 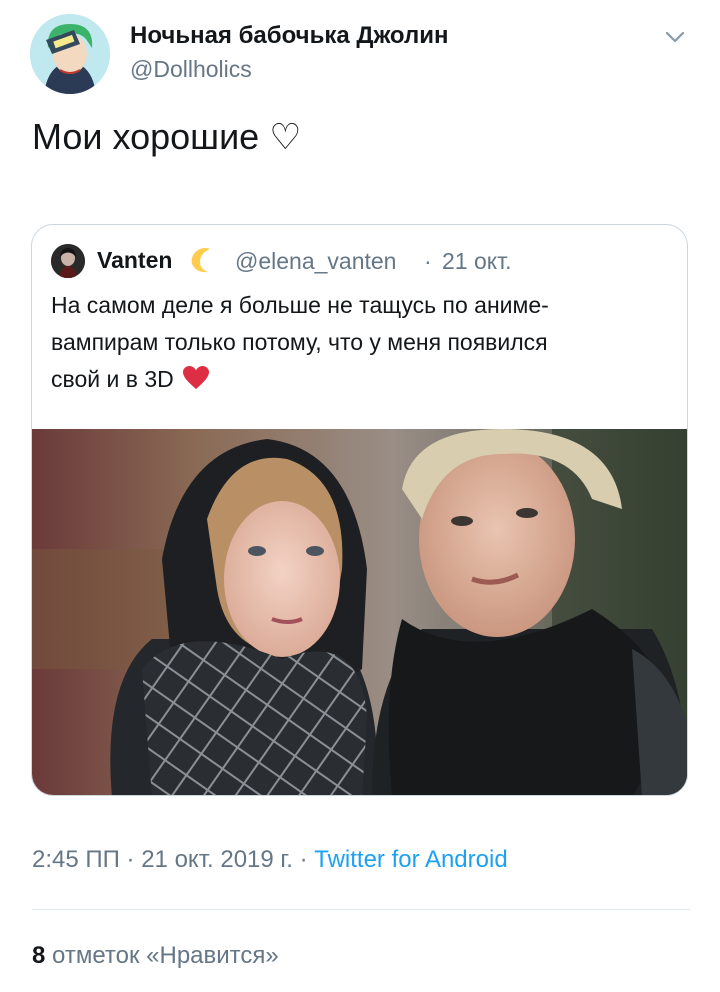 What do you see at coordinates (134, 260) in the screenshot?
I see `quote-display-name: Vanten` at bounding box center [134, 260].